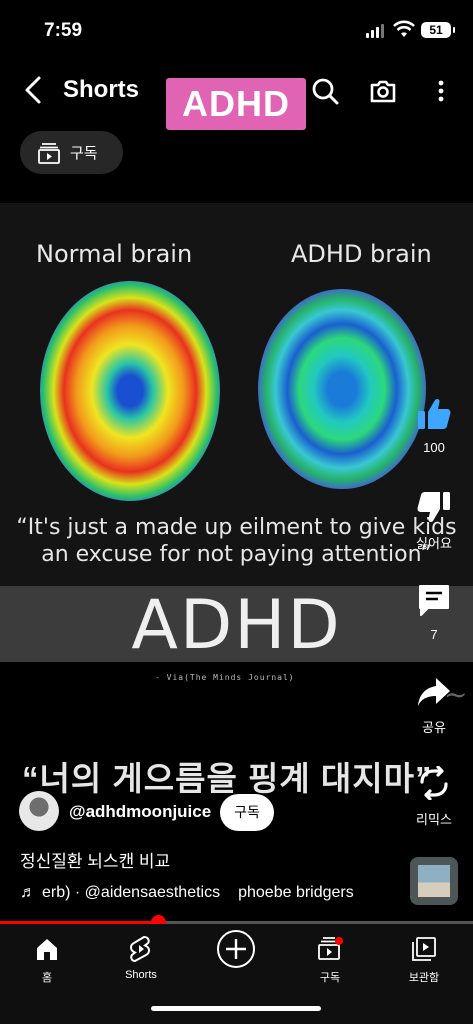 The width and height of the screenshot is (473, 1024). I want to click on nav-create, so click(236, 949).